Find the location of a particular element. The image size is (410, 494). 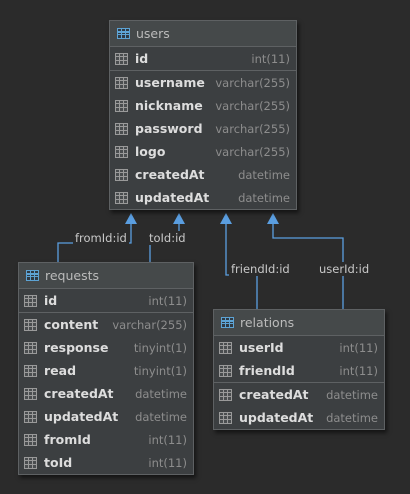

column-section: createdAt datetime updatedAt datetime is located at coordinates (299, 406).